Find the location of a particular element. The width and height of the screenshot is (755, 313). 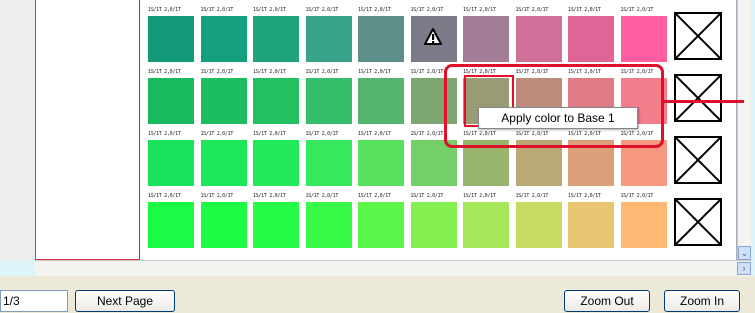

zoom-in-button: Zoom In is located at coordinates (702, 301).